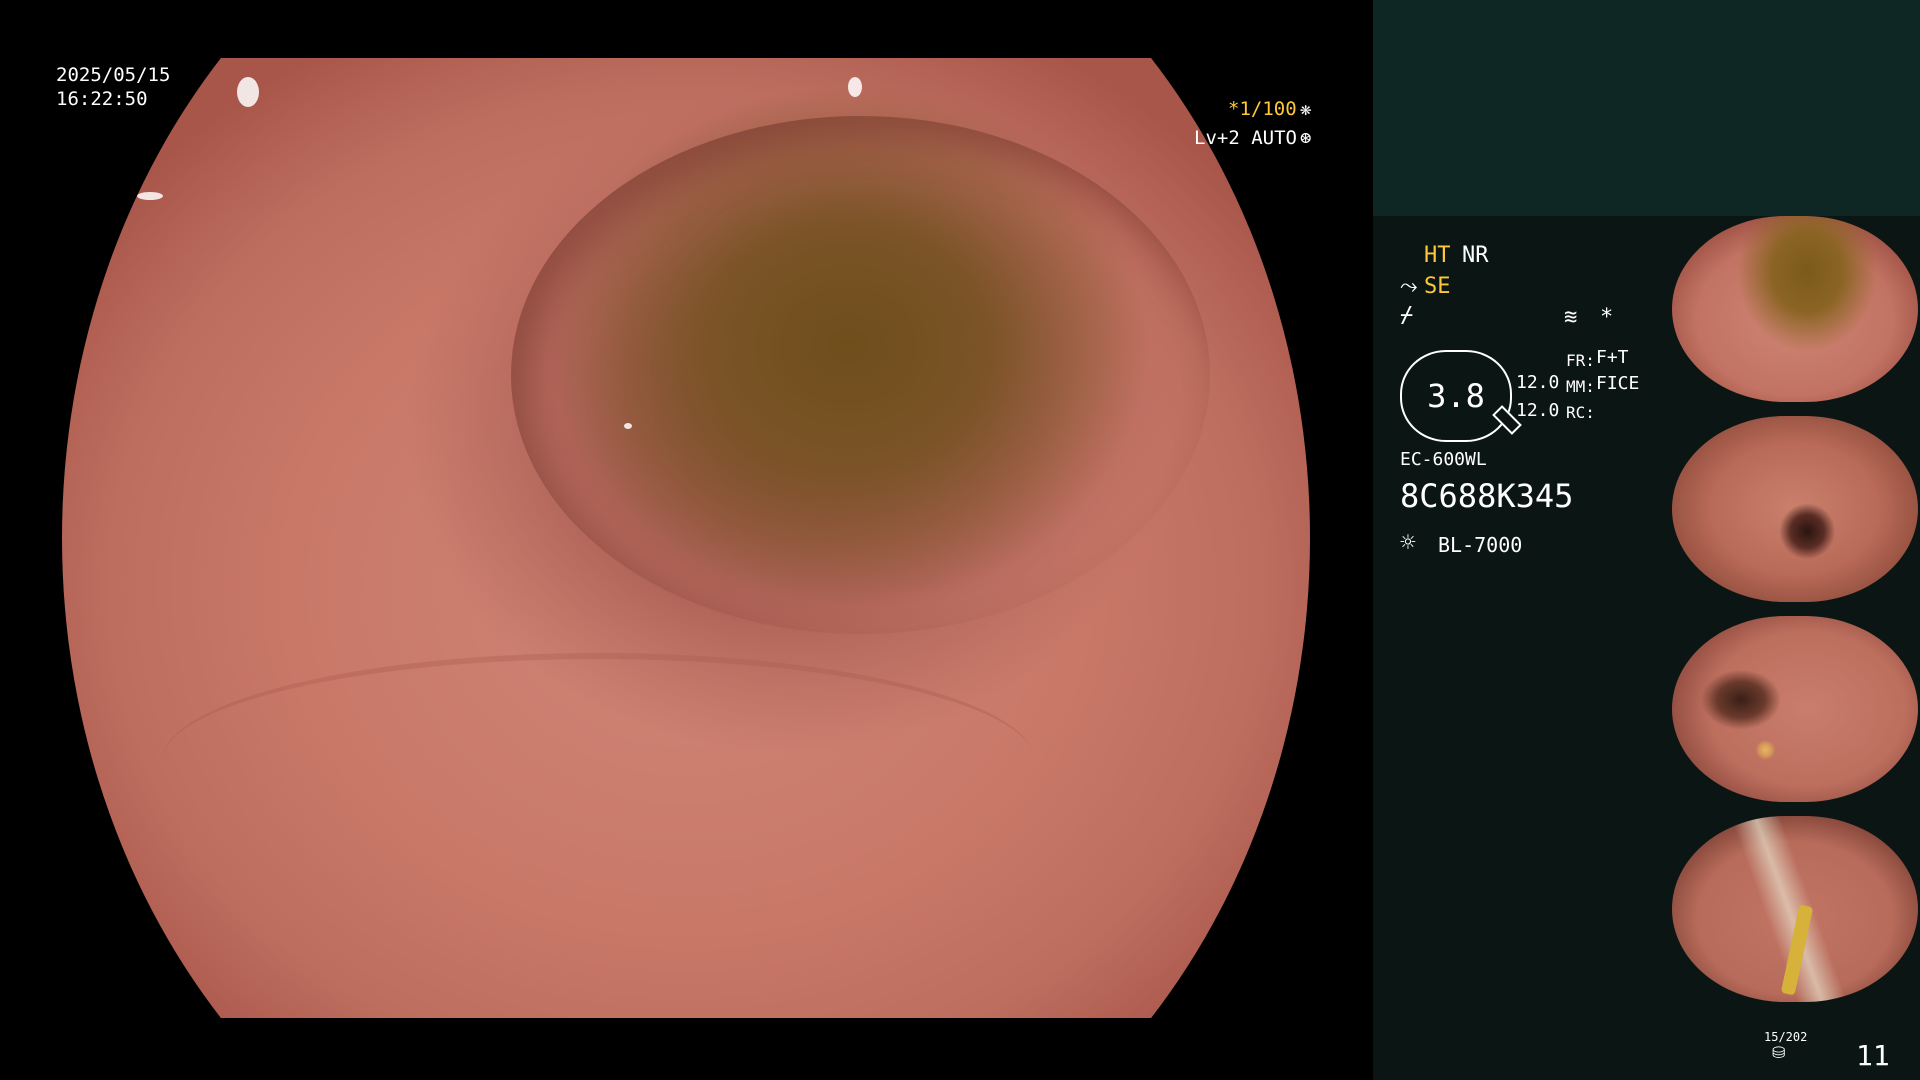 This screenshot has height=1080, width=1920. I want to click on contrast-icon: ⌿, so click(1407, 315).